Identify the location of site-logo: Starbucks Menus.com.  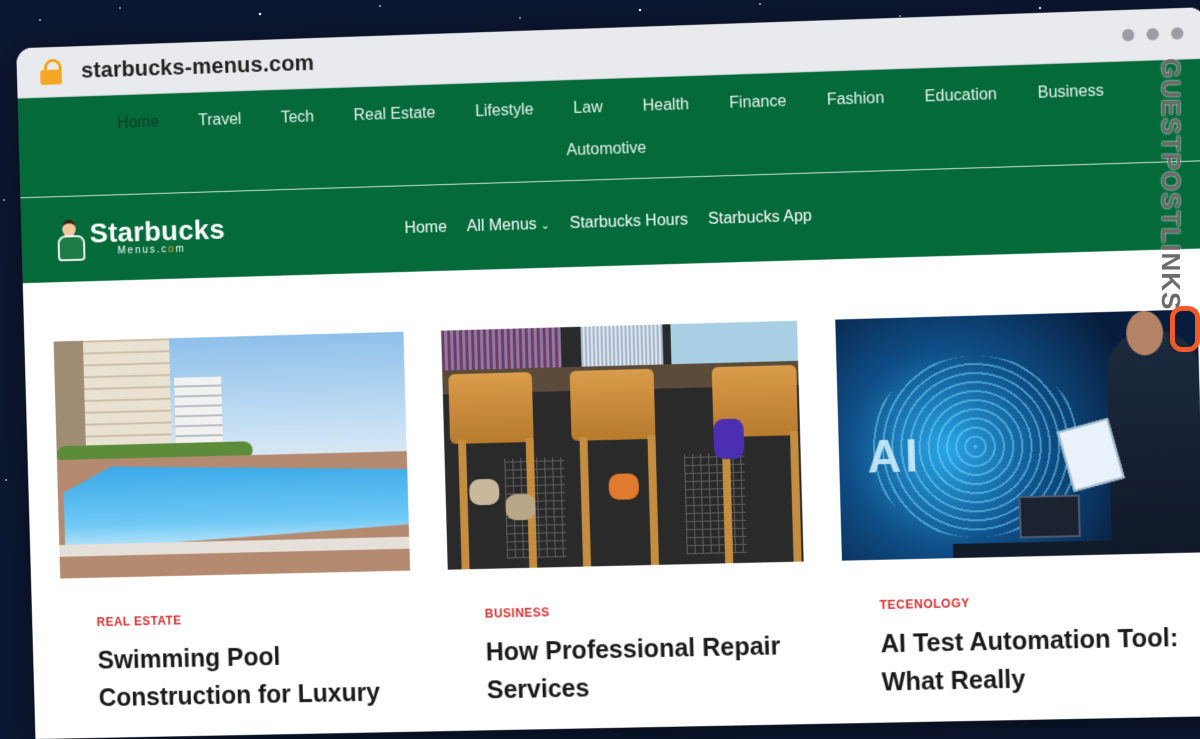
(140, 237).